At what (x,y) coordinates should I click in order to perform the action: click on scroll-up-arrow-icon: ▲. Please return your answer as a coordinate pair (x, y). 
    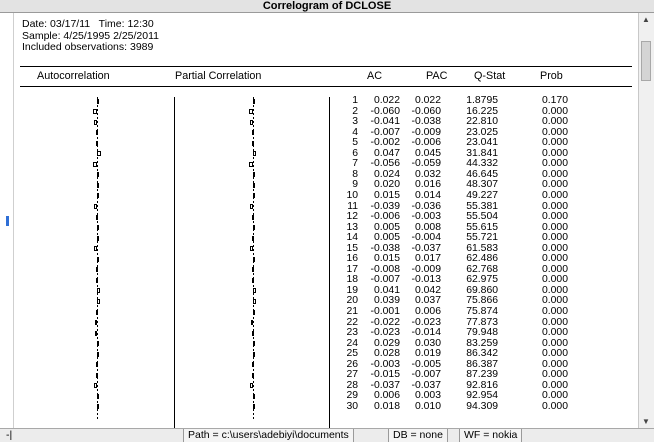
    Looking at the image, I should click on (646, 19).